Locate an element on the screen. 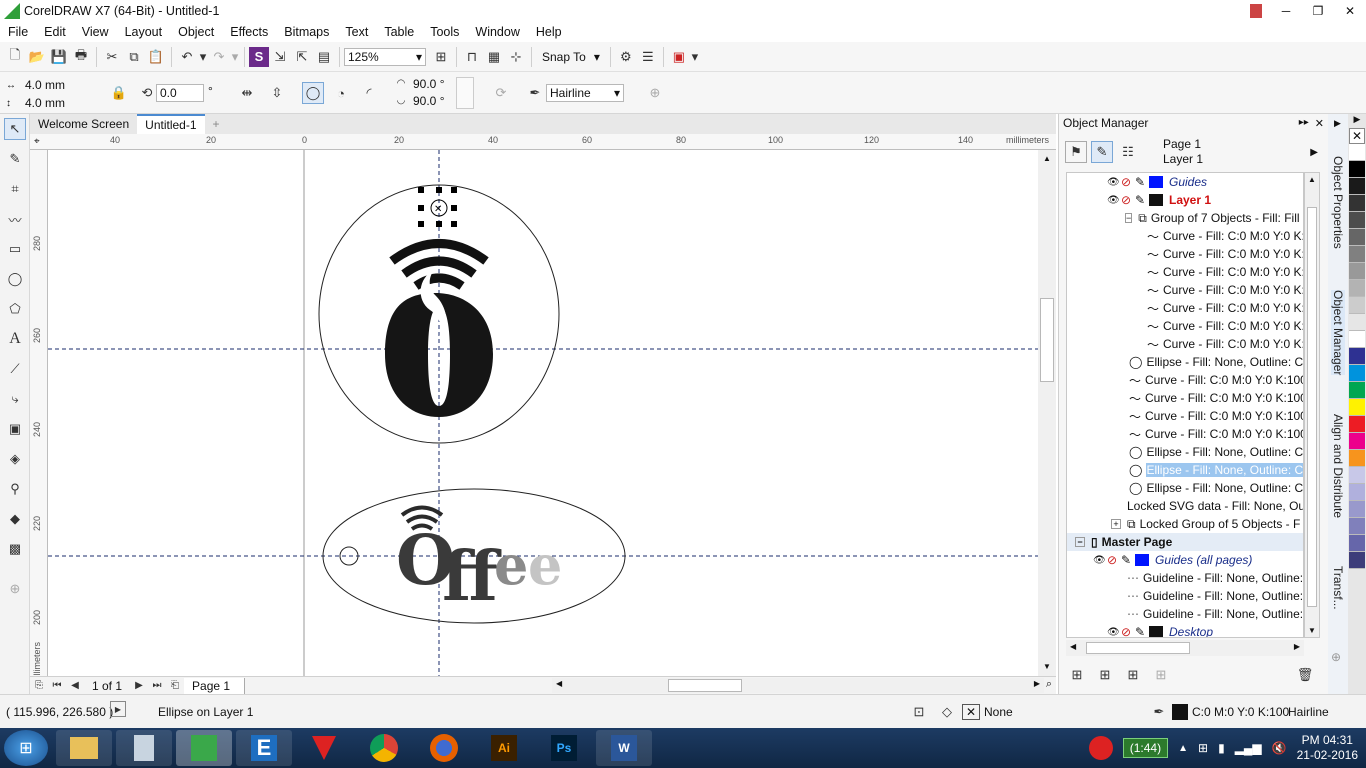 This screenshot has width=1366, height=768. add-page-icon: ⎗ is located at coordinates (175, 686).